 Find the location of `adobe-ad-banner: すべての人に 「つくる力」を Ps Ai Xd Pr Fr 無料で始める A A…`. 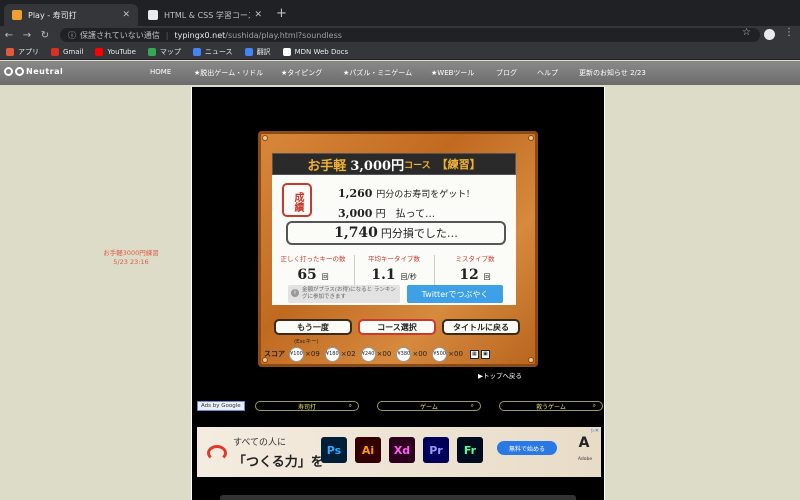

adobe-ad-banner: すべての人に 「つくる力」を Ps Ai Xd Pr Fr 無料で始める A A… is located at coordinates (399, 452).